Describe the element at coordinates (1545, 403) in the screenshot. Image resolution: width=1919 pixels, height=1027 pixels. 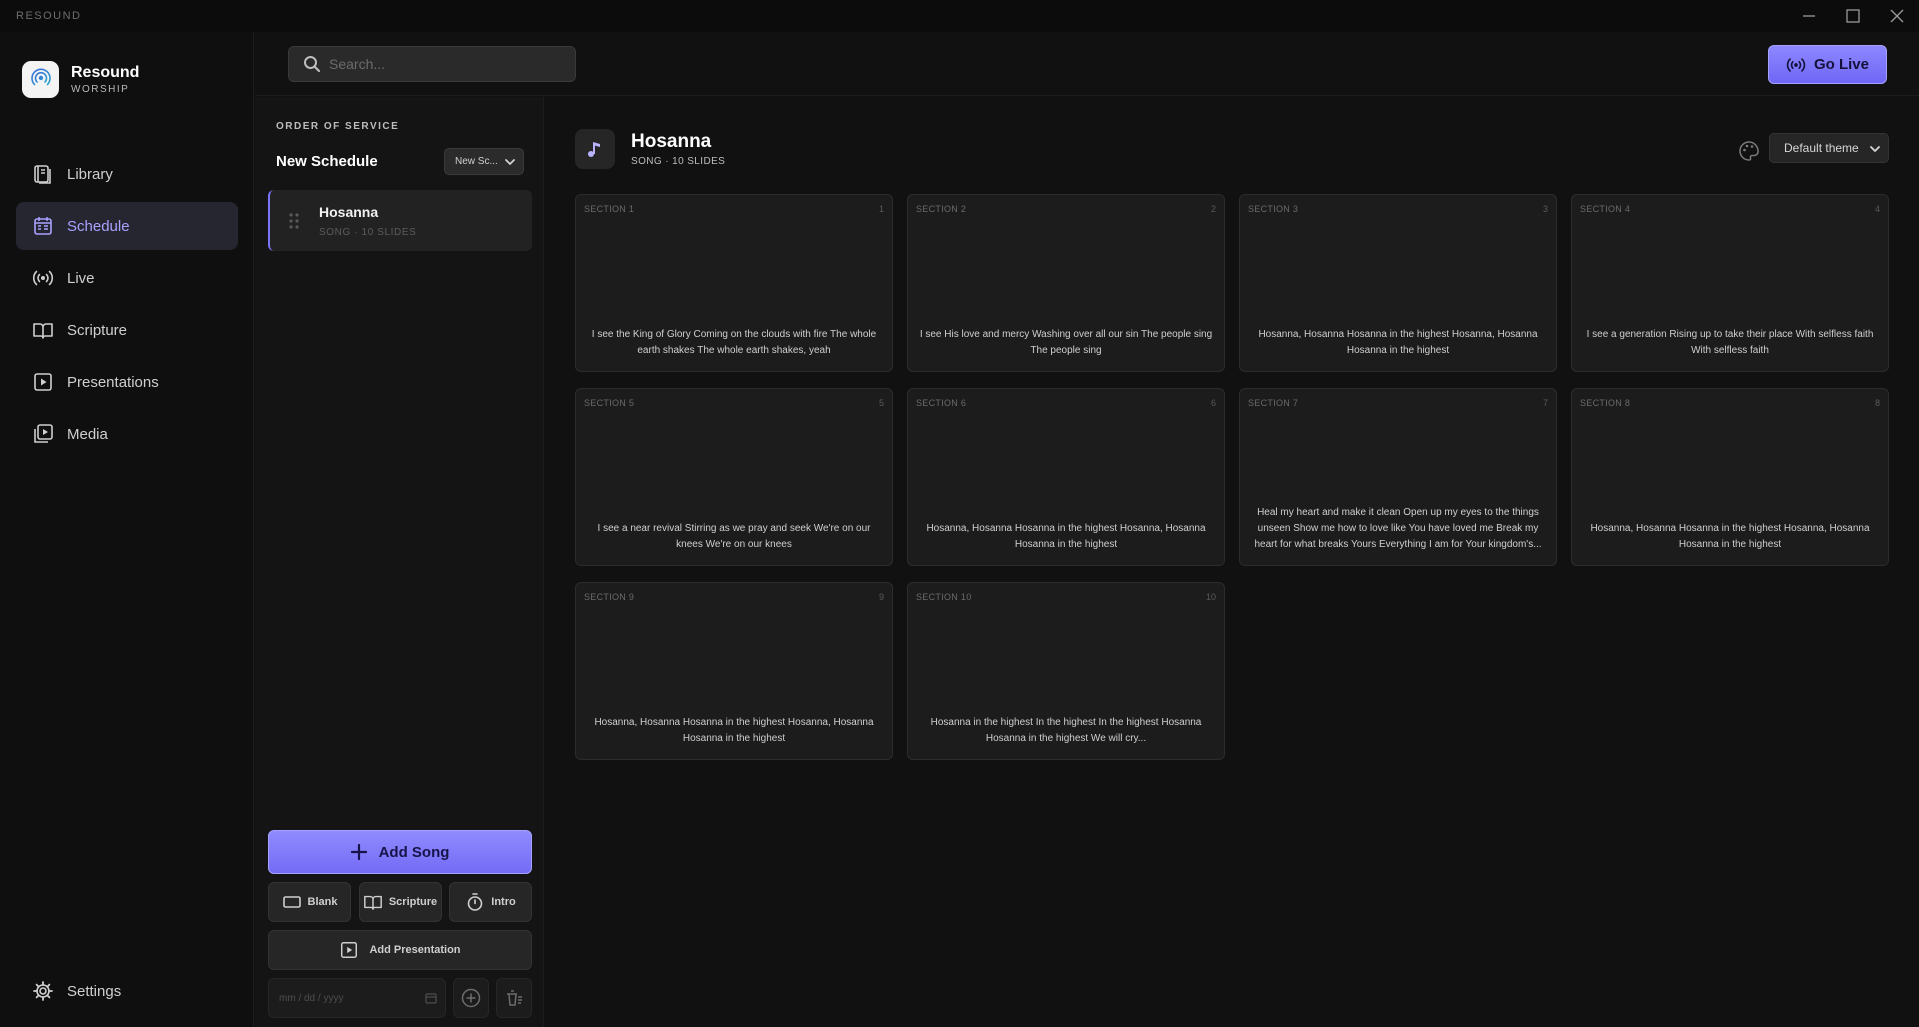
I see `slide-number: 7` at that location.